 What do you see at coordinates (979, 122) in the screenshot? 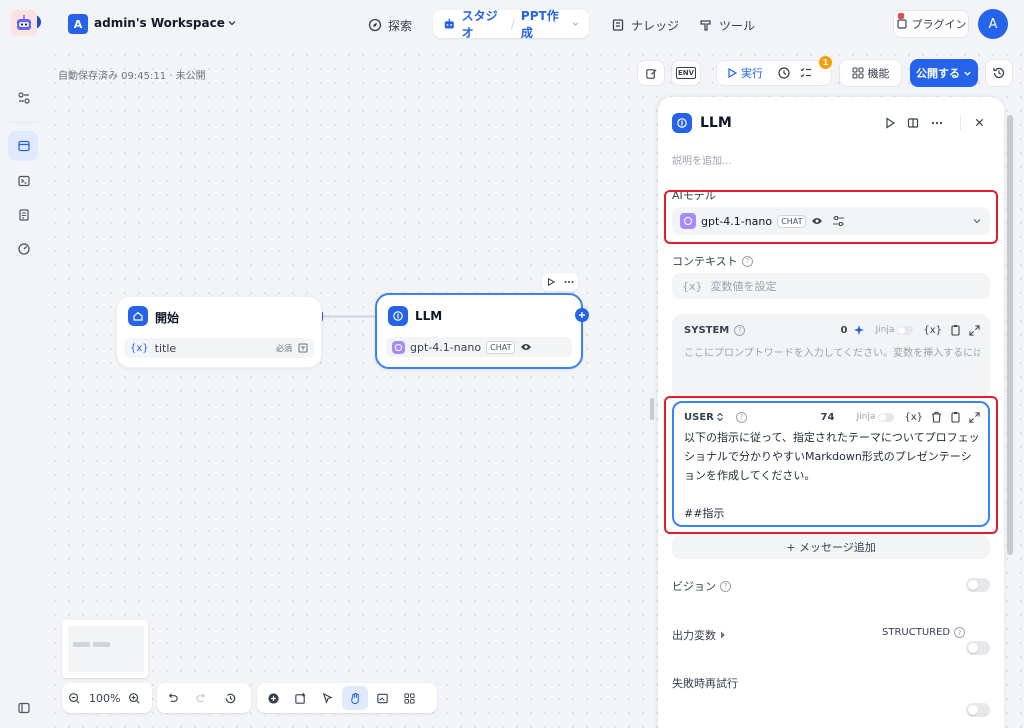
I see `close-icon` at bounding box center [979, 122].